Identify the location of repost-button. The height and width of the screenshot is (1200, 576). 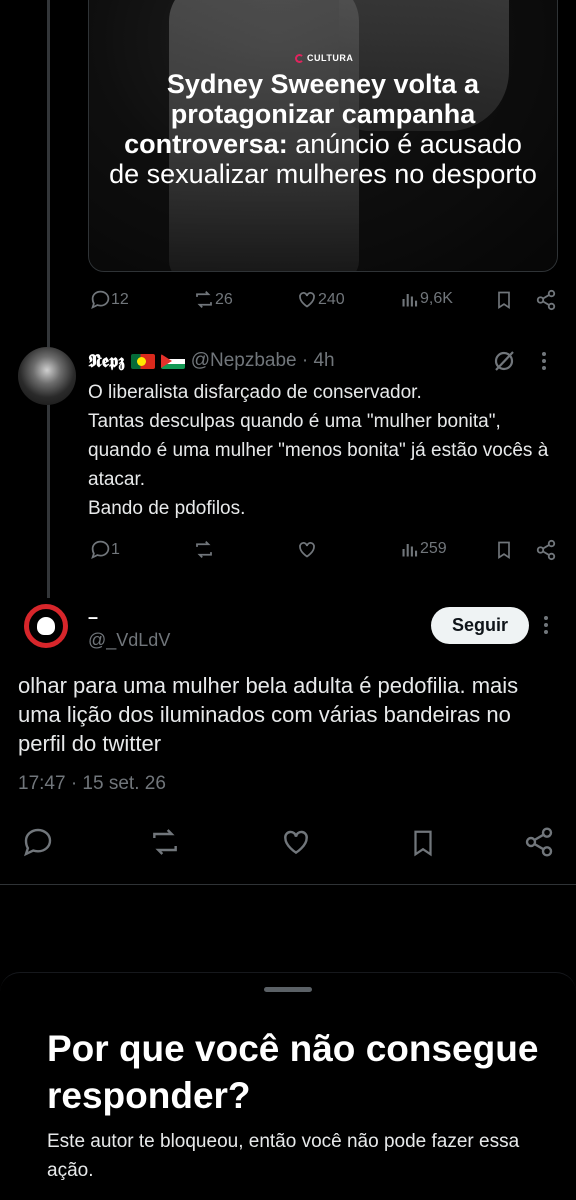
(165, 842).